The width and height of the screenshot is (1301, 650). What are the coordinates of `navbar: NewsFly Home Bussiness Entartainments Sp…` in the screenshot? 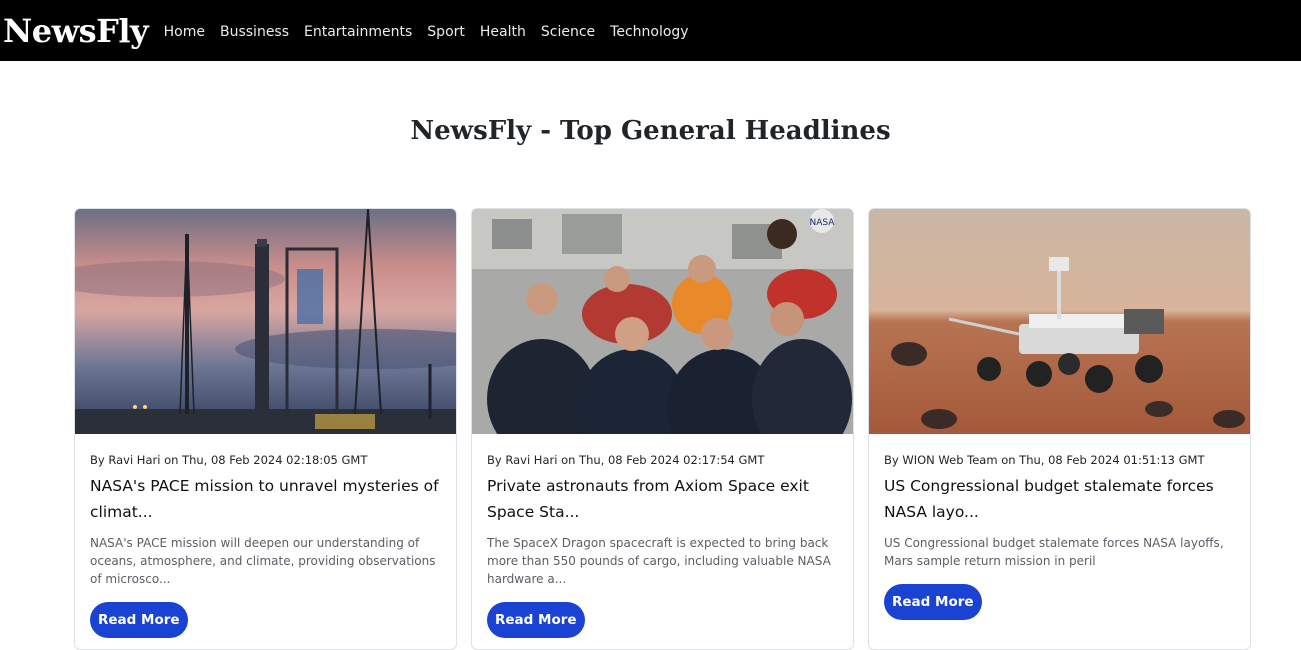 It's located at (650, 30).